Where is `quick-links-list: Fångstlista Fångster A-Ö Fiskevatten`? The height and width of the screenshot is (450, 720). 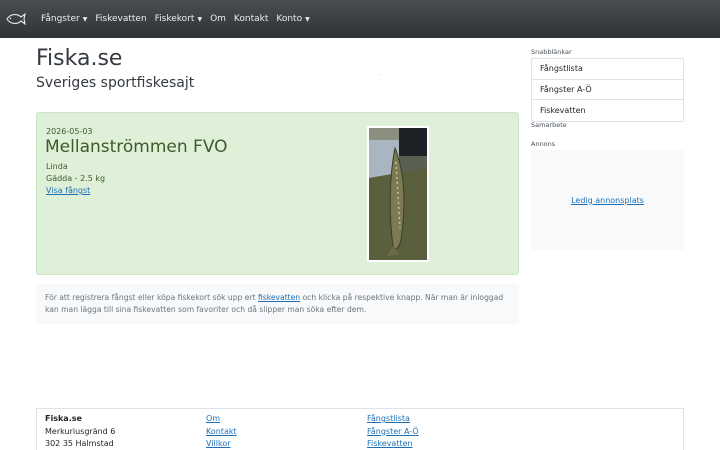 quick-links-list: Fångstlista Fångster A-Ö Fiskevatten is located at coordinates (607, 90).